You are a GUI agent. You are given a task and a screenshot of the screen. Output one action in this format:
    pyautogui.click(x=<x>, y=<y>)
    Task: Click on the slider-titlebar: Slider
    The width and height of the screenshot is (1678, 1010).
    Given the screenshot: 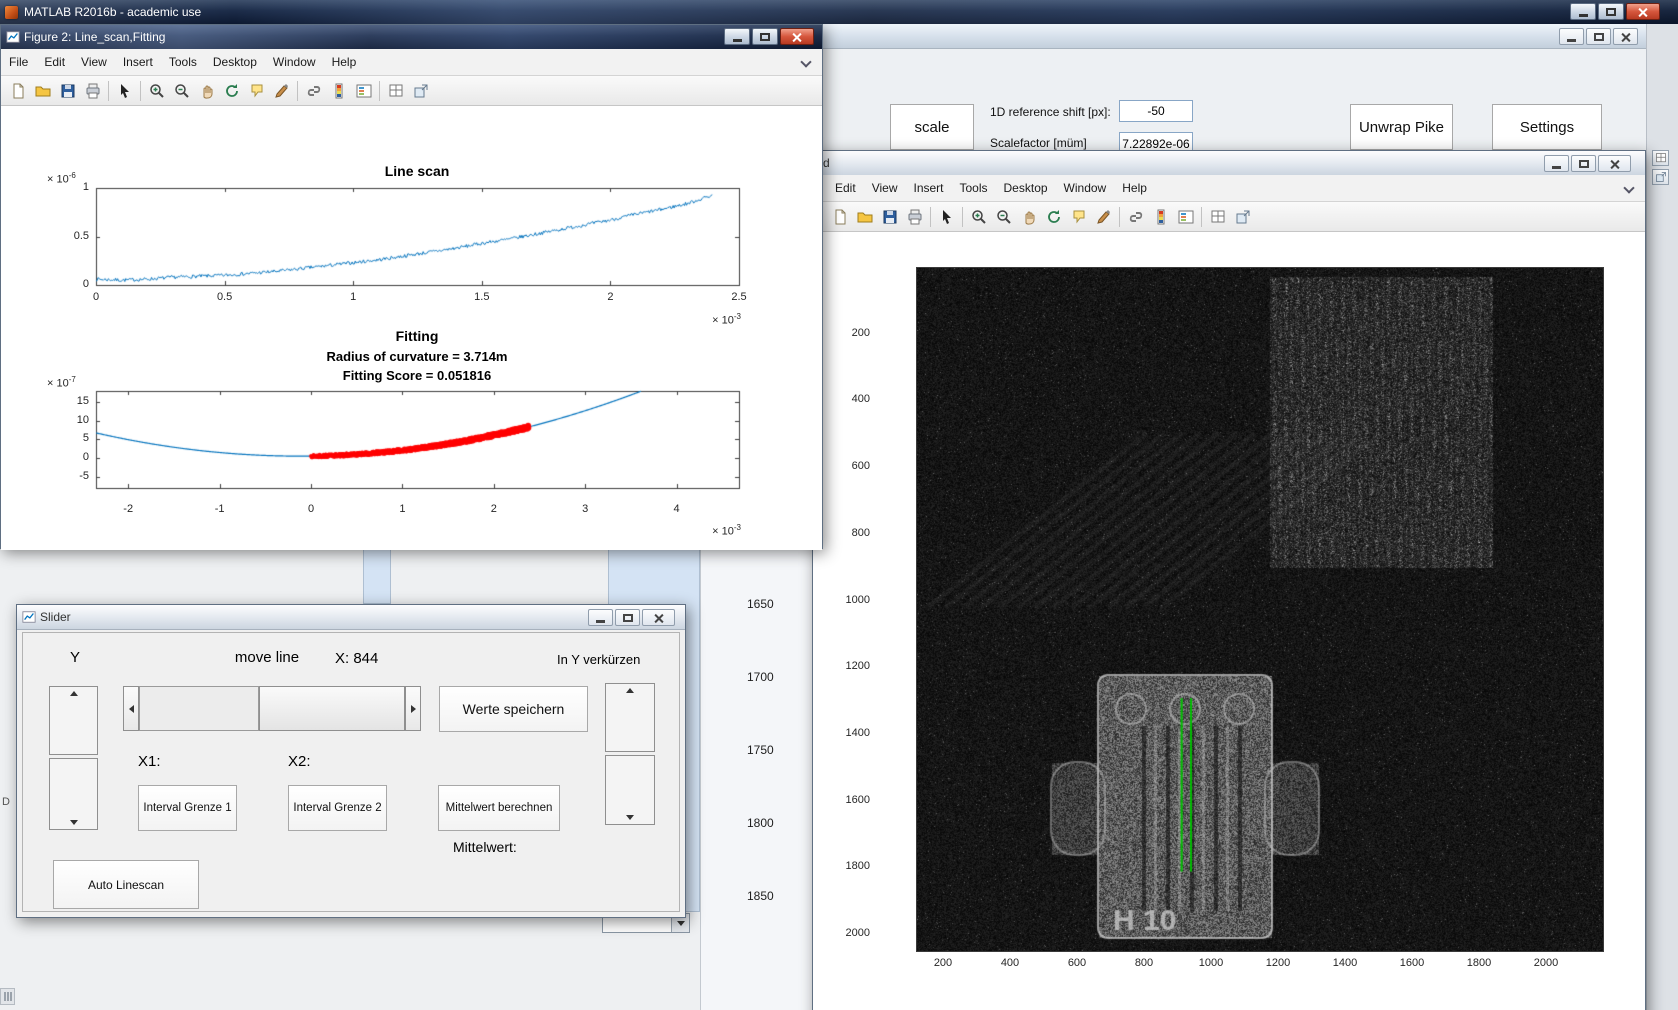 What is the action you would take?
    pyautogui.click(x=351, y=617)
    